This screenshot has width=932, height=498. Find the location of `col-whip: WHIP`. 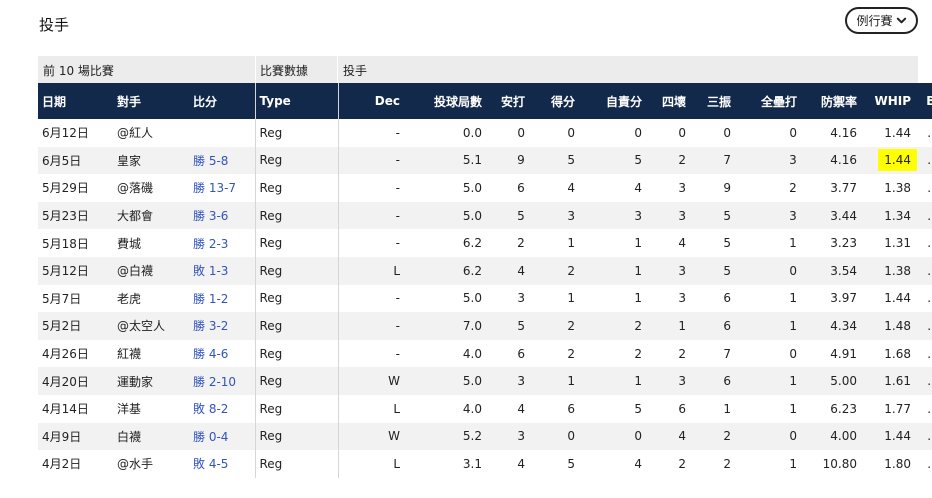

col-whip: WHIP is located at coordinates (888, 101).